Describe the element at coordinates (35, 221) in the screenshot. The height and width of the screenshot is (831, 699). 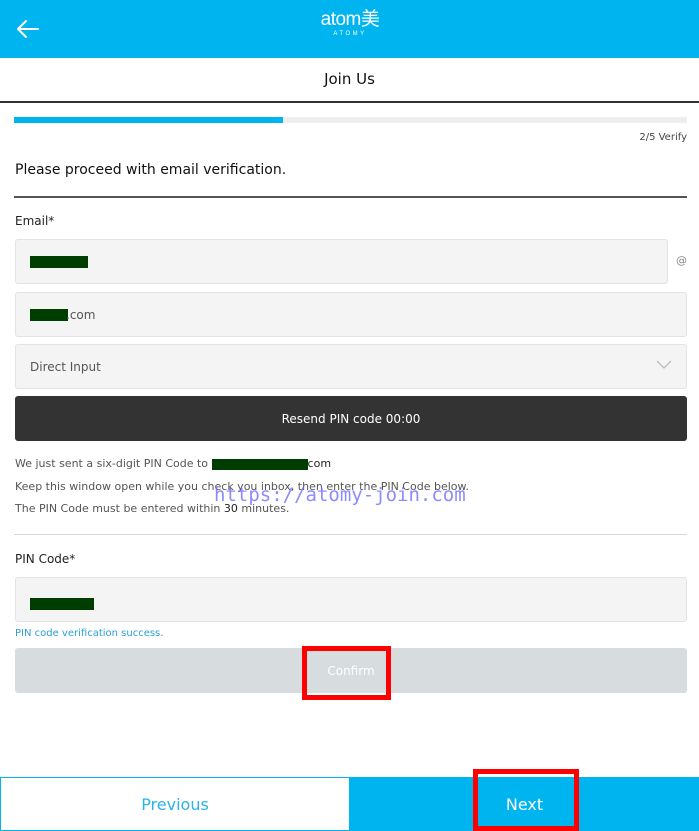
I see `email-label: Email*` at that location.